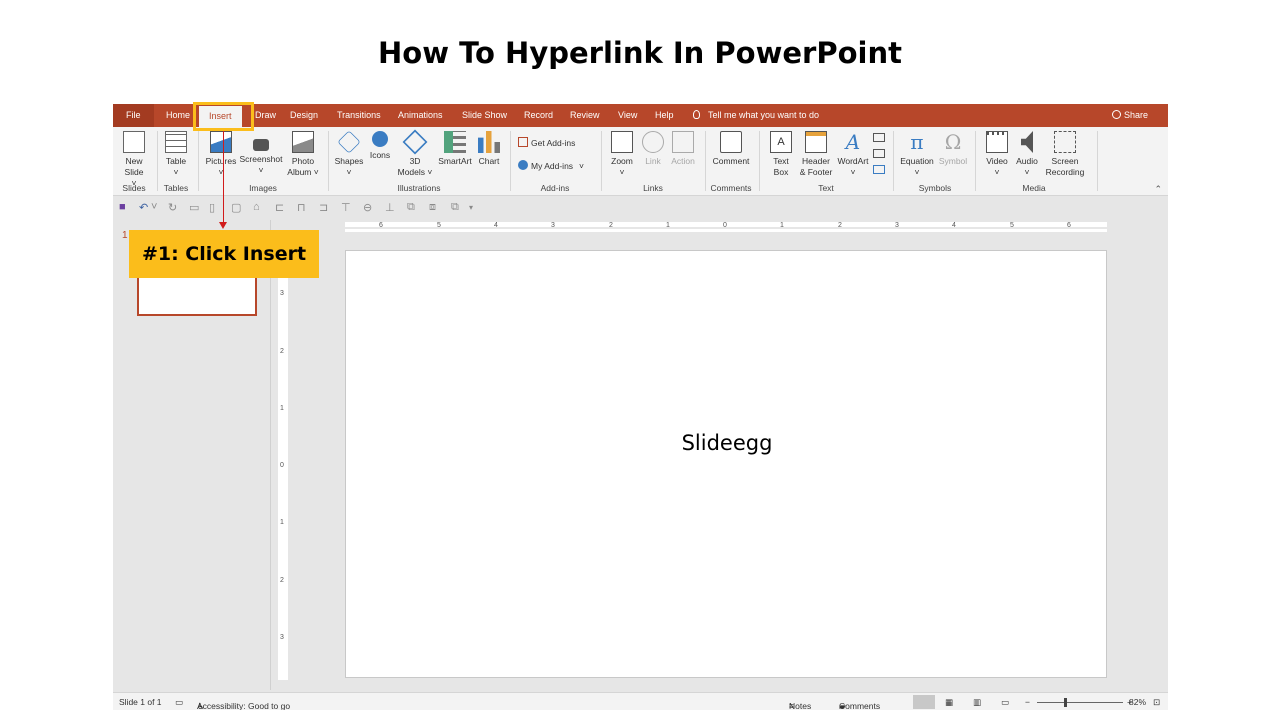 The width and height of the screenshot is (1280, 720). Describe the element at coordinates (390, 207) in the screenshot. I see `align-bottom-icon: ⊥` at that location.